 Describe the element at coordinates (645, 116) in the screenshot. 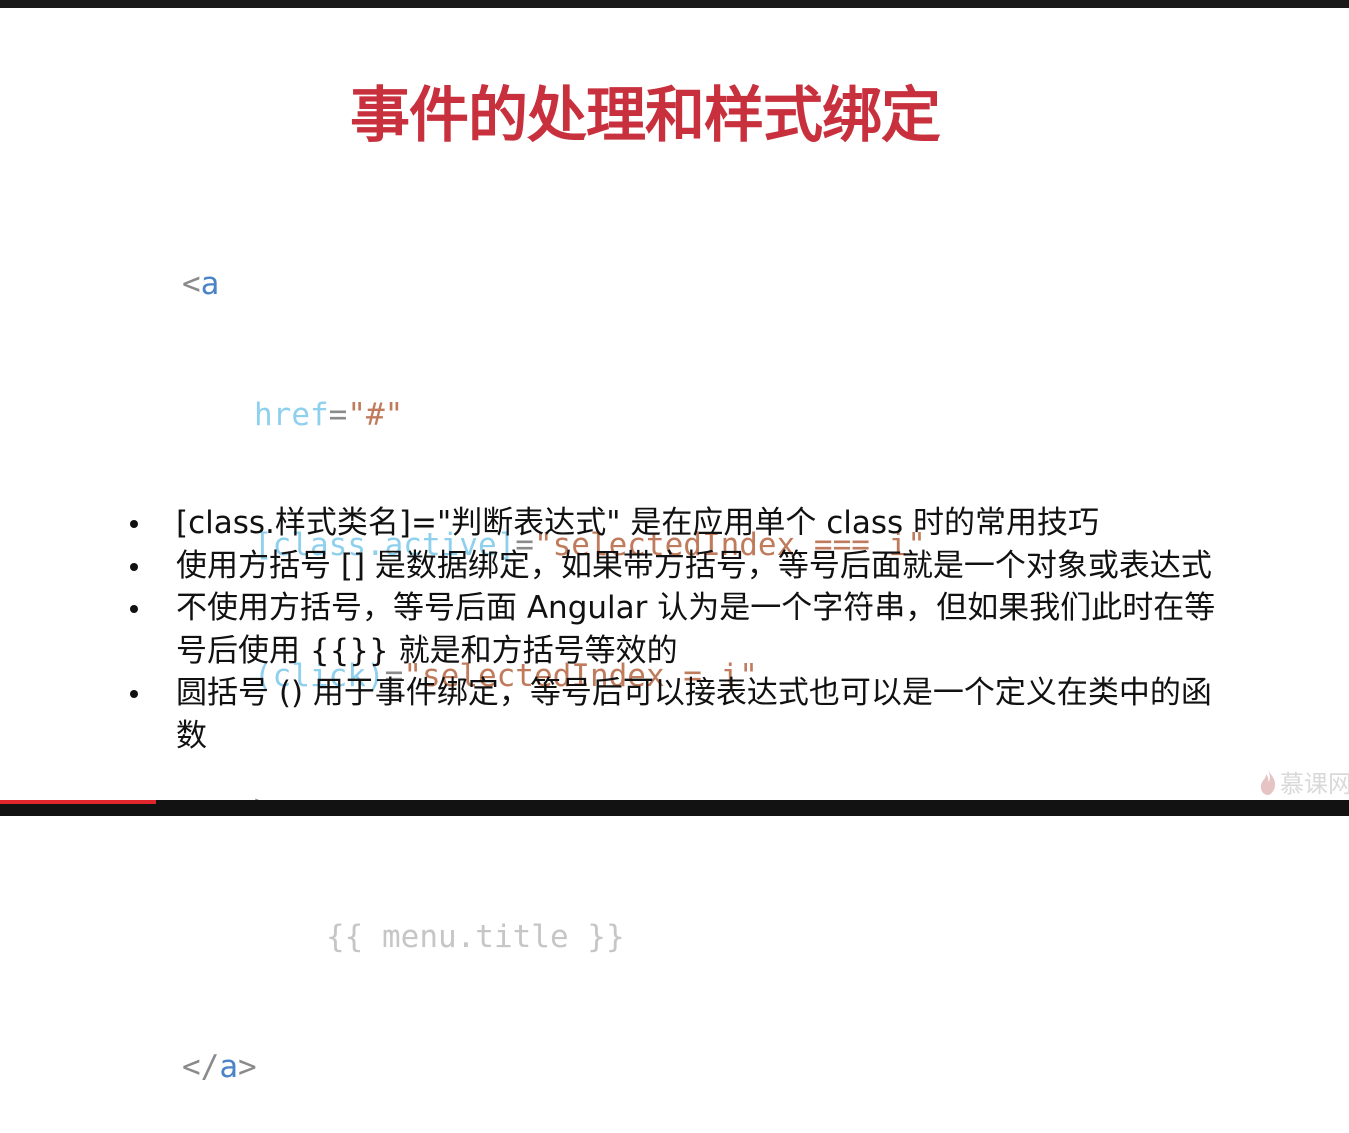

I see `slide-title: 事件的处理和样式绑定` at that location.